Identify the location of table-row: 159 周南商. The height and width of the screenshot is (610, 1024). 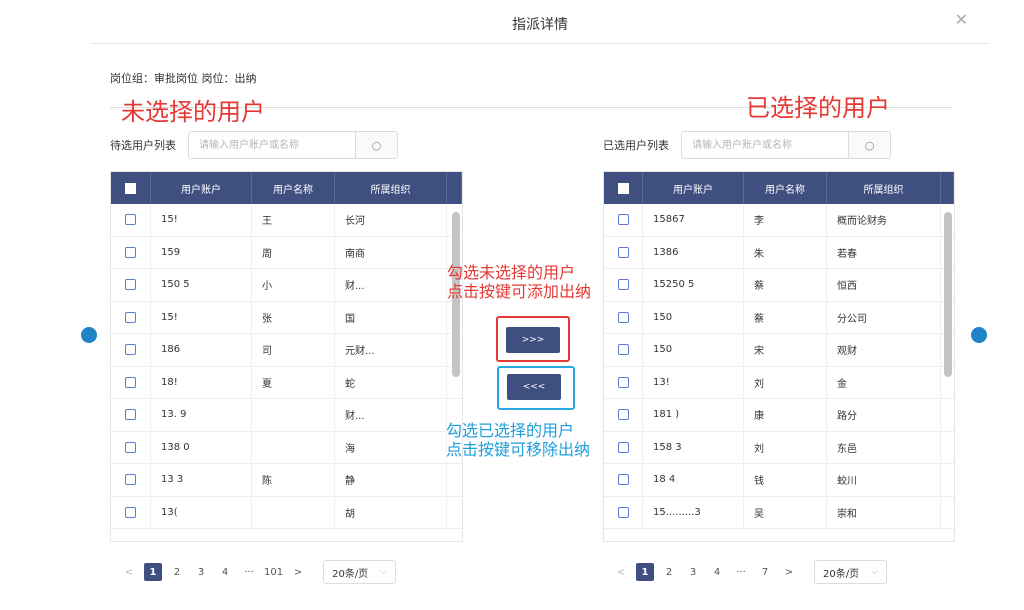
(286, 252).